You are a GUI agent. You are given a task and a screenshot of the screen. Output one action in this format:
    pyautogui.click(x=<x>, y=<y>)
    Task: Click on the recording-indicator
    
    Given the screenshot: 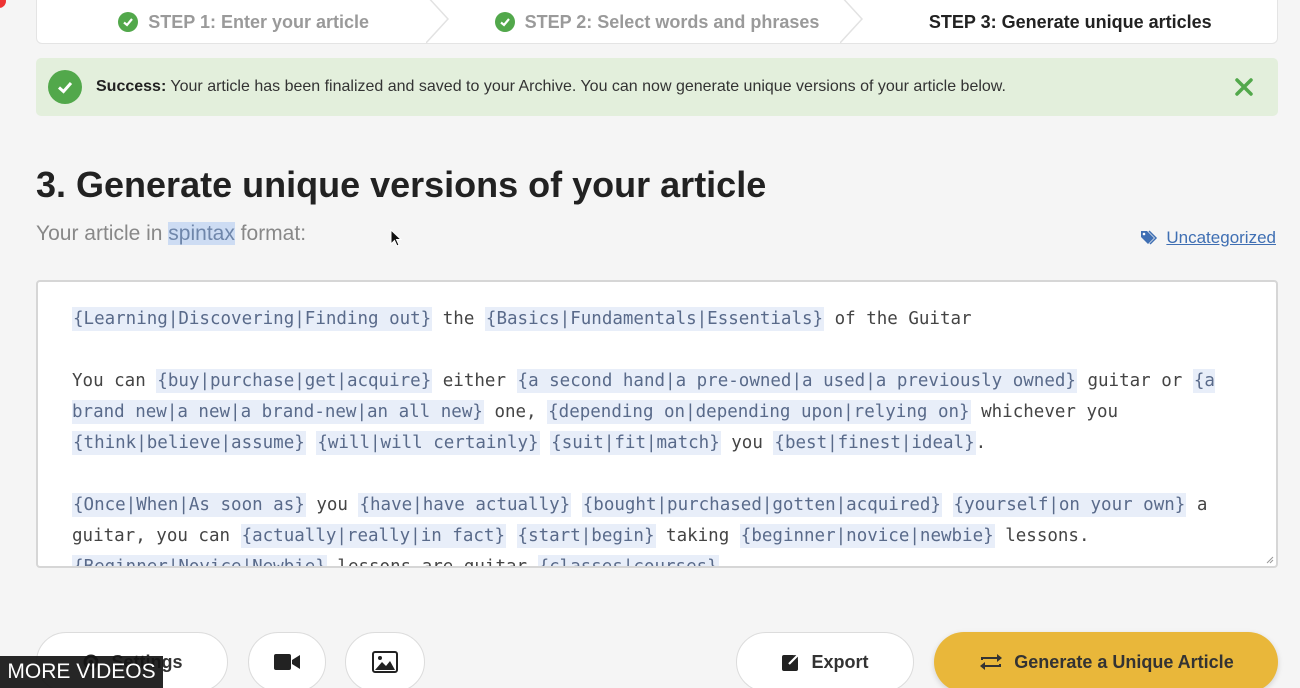 What is the action you would take?
    pyautogui.click(x=3, y=4)
    